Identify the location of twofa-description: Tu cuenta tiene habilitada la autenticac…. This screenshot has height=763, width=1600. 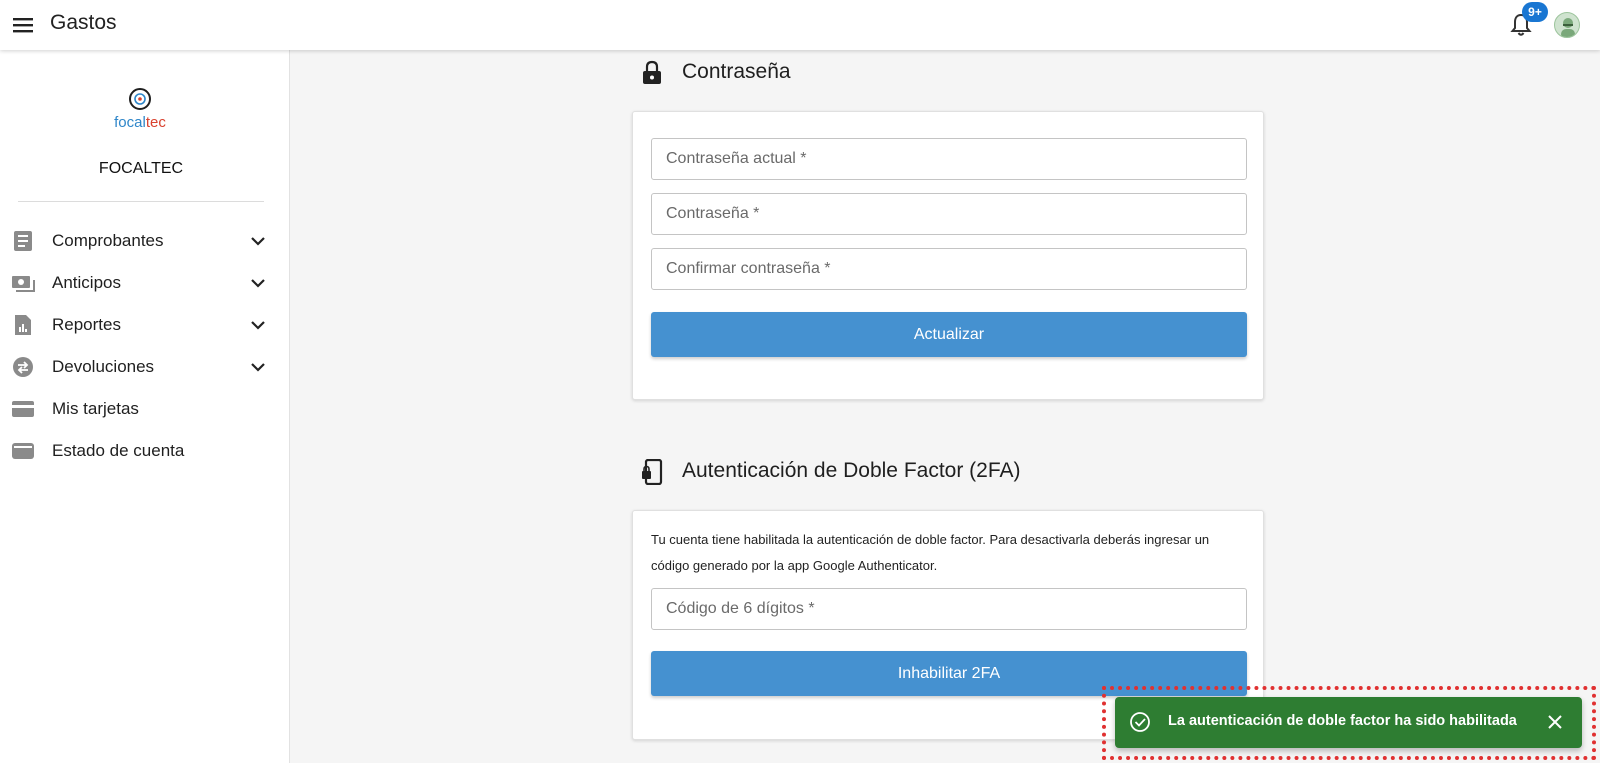
(930, 552).